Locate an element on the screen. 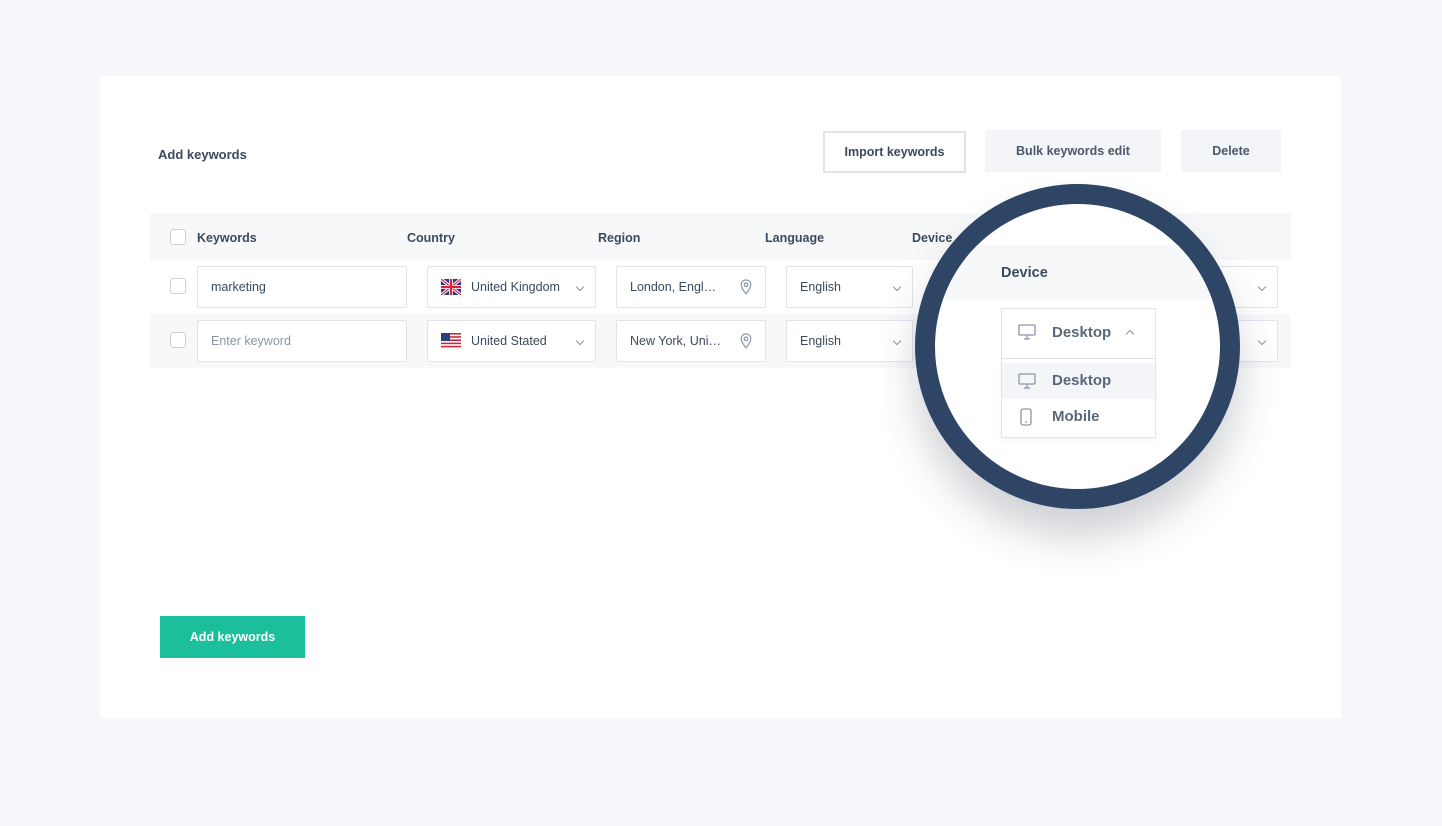 The height and width of the screenshot is (826, 1442). import-keywords-button: Import keywords is located at coordinates (894, 152).